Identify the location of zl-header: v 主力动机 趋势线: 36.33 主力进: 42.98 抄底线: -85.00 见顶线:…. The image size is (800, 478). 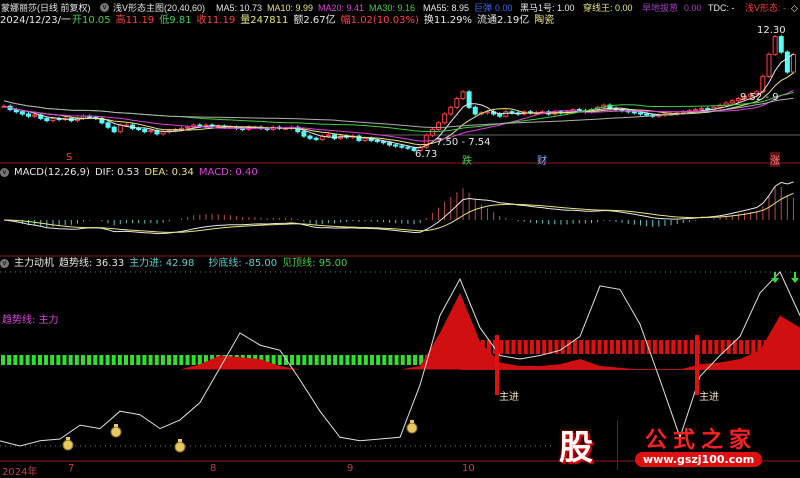
(176, 264).